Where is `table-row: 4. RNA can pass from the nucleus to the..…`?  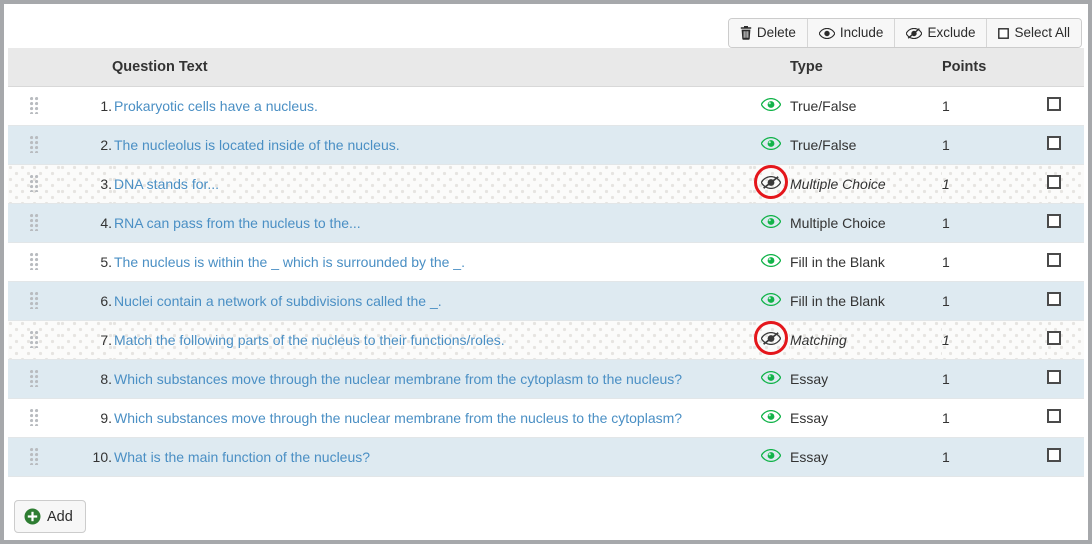 table-row: 4. RNA can pass from the nucleus to the..… is located at coordinates (546, 223).